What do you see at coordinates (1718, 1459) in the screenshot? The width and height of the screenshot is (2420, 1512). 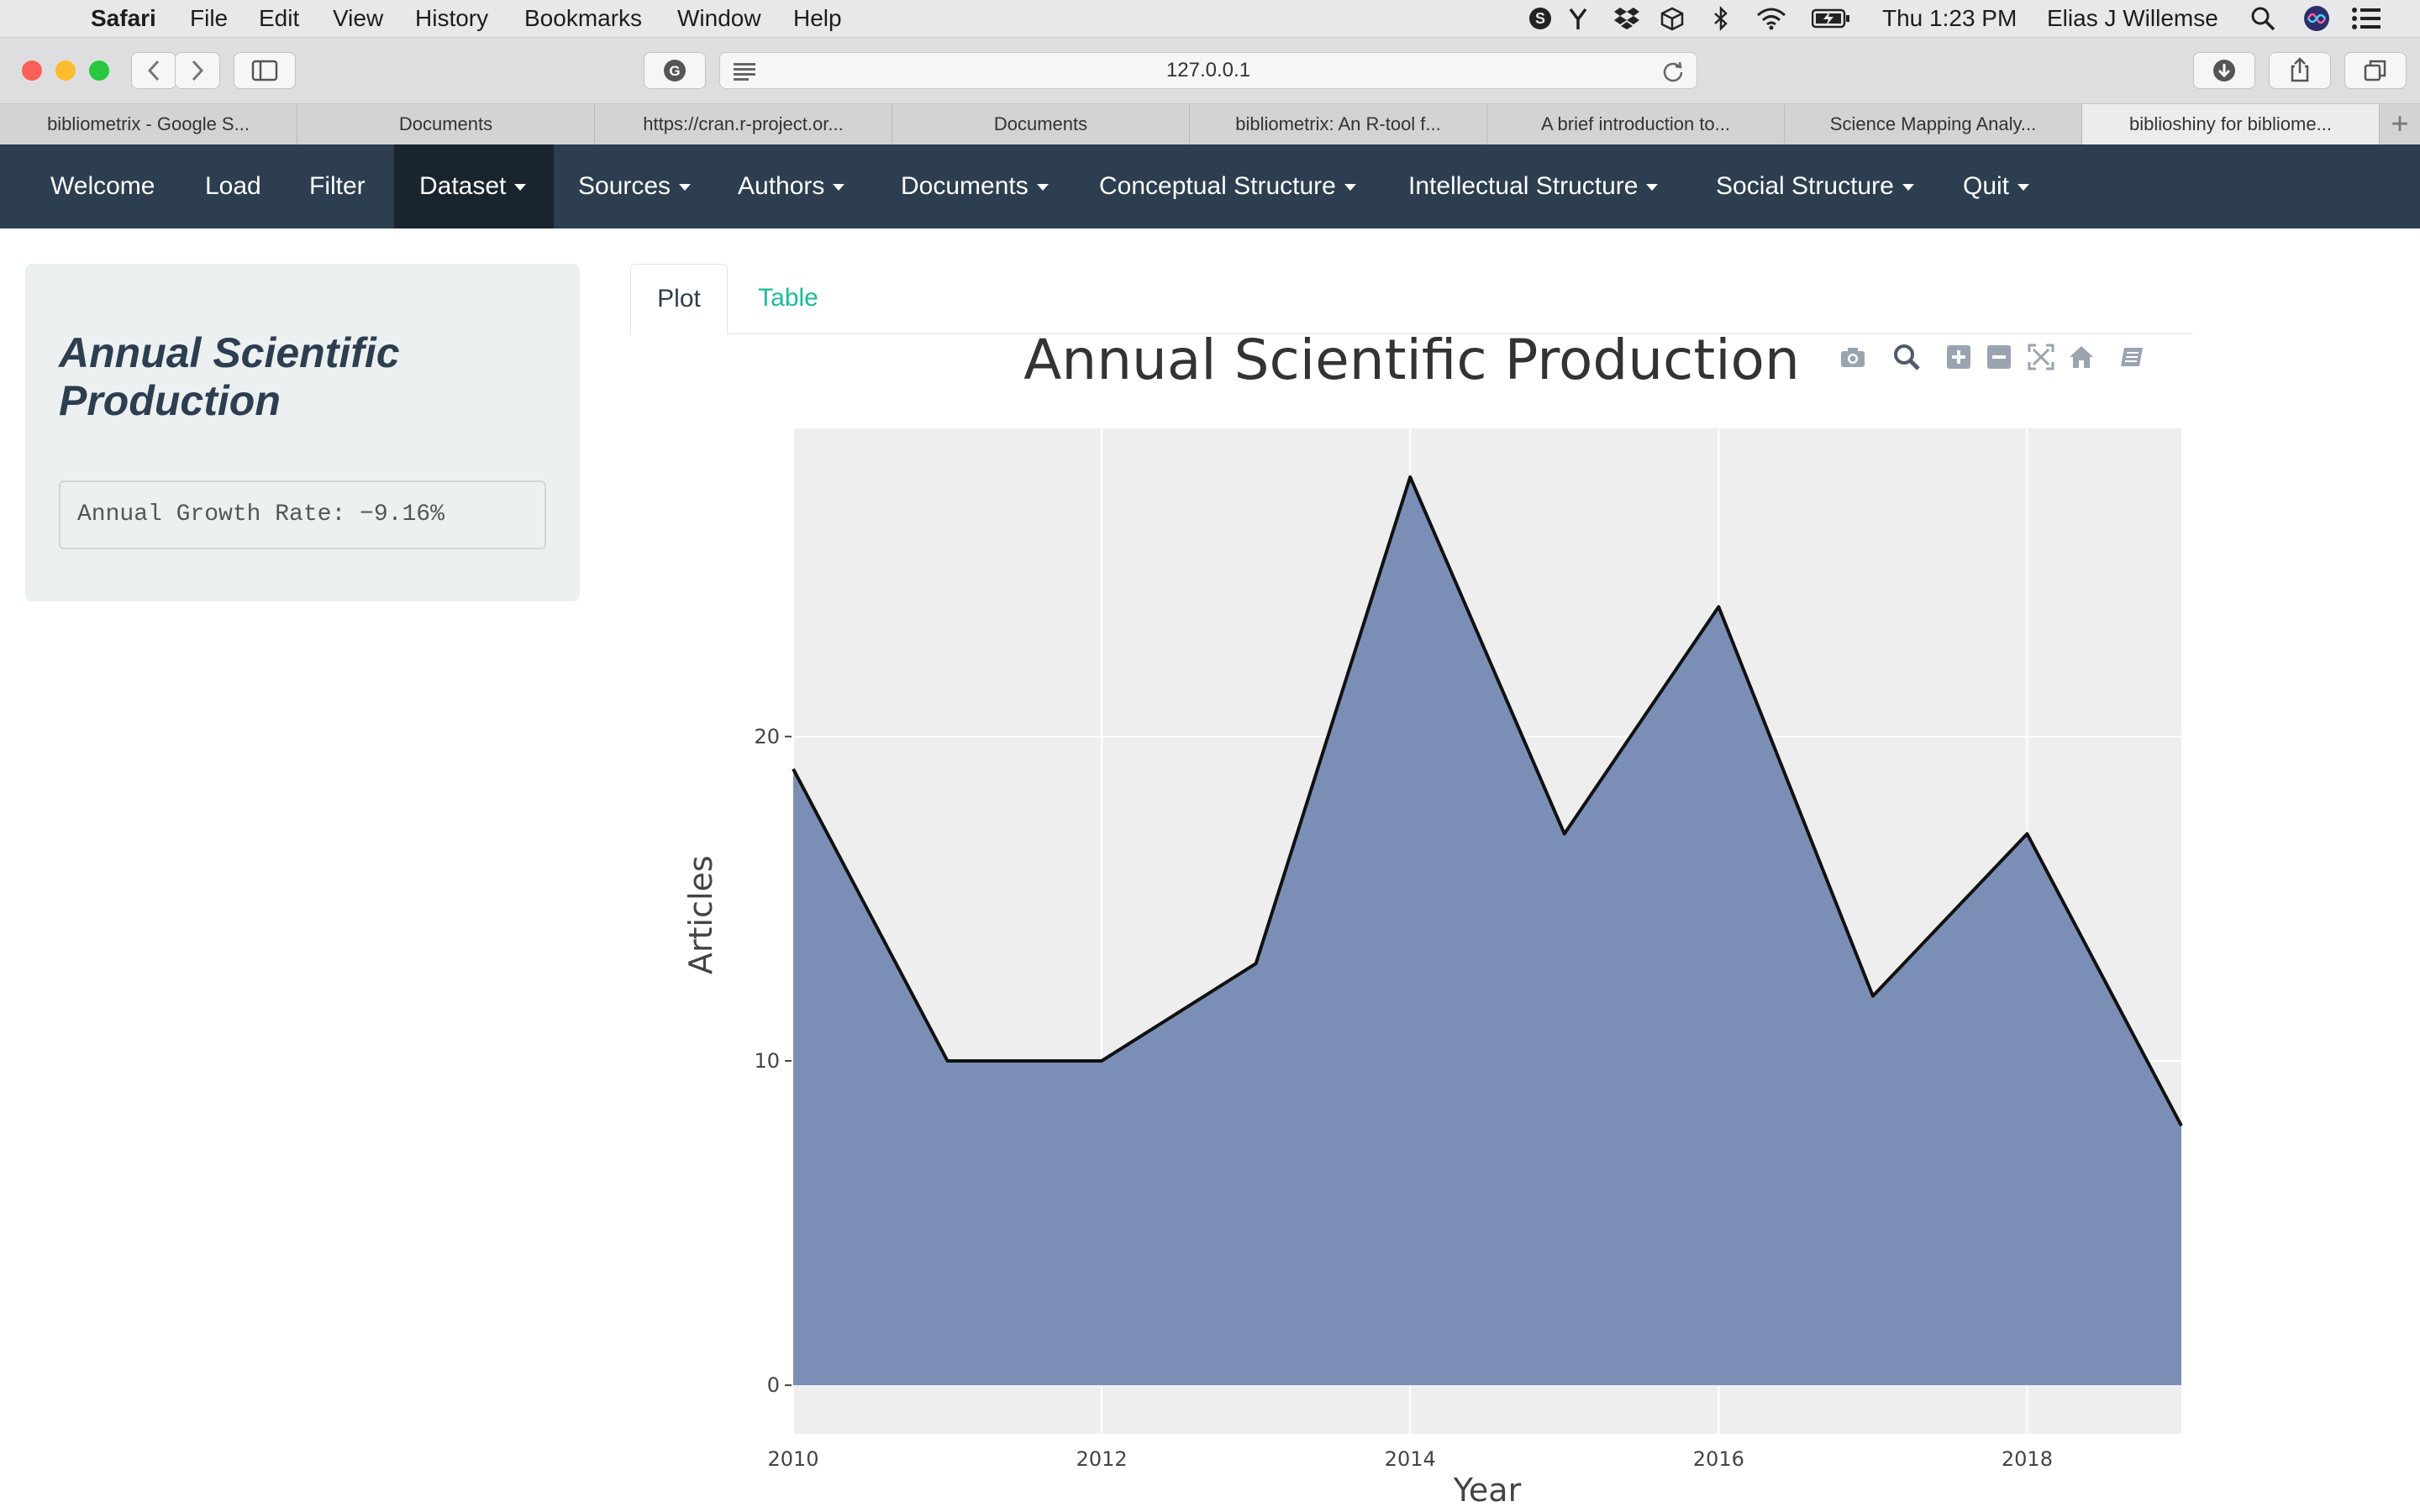 I see `x-tick-label: 2016` at bounding box center [1718, 1459].